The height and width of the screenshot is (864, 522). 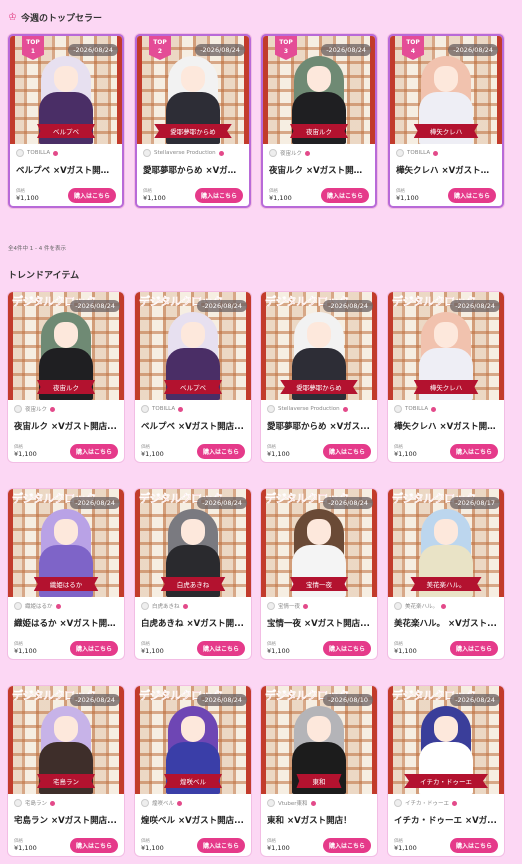 I want to click on rank-badge-label: TOP, so click(x=286, y=42).